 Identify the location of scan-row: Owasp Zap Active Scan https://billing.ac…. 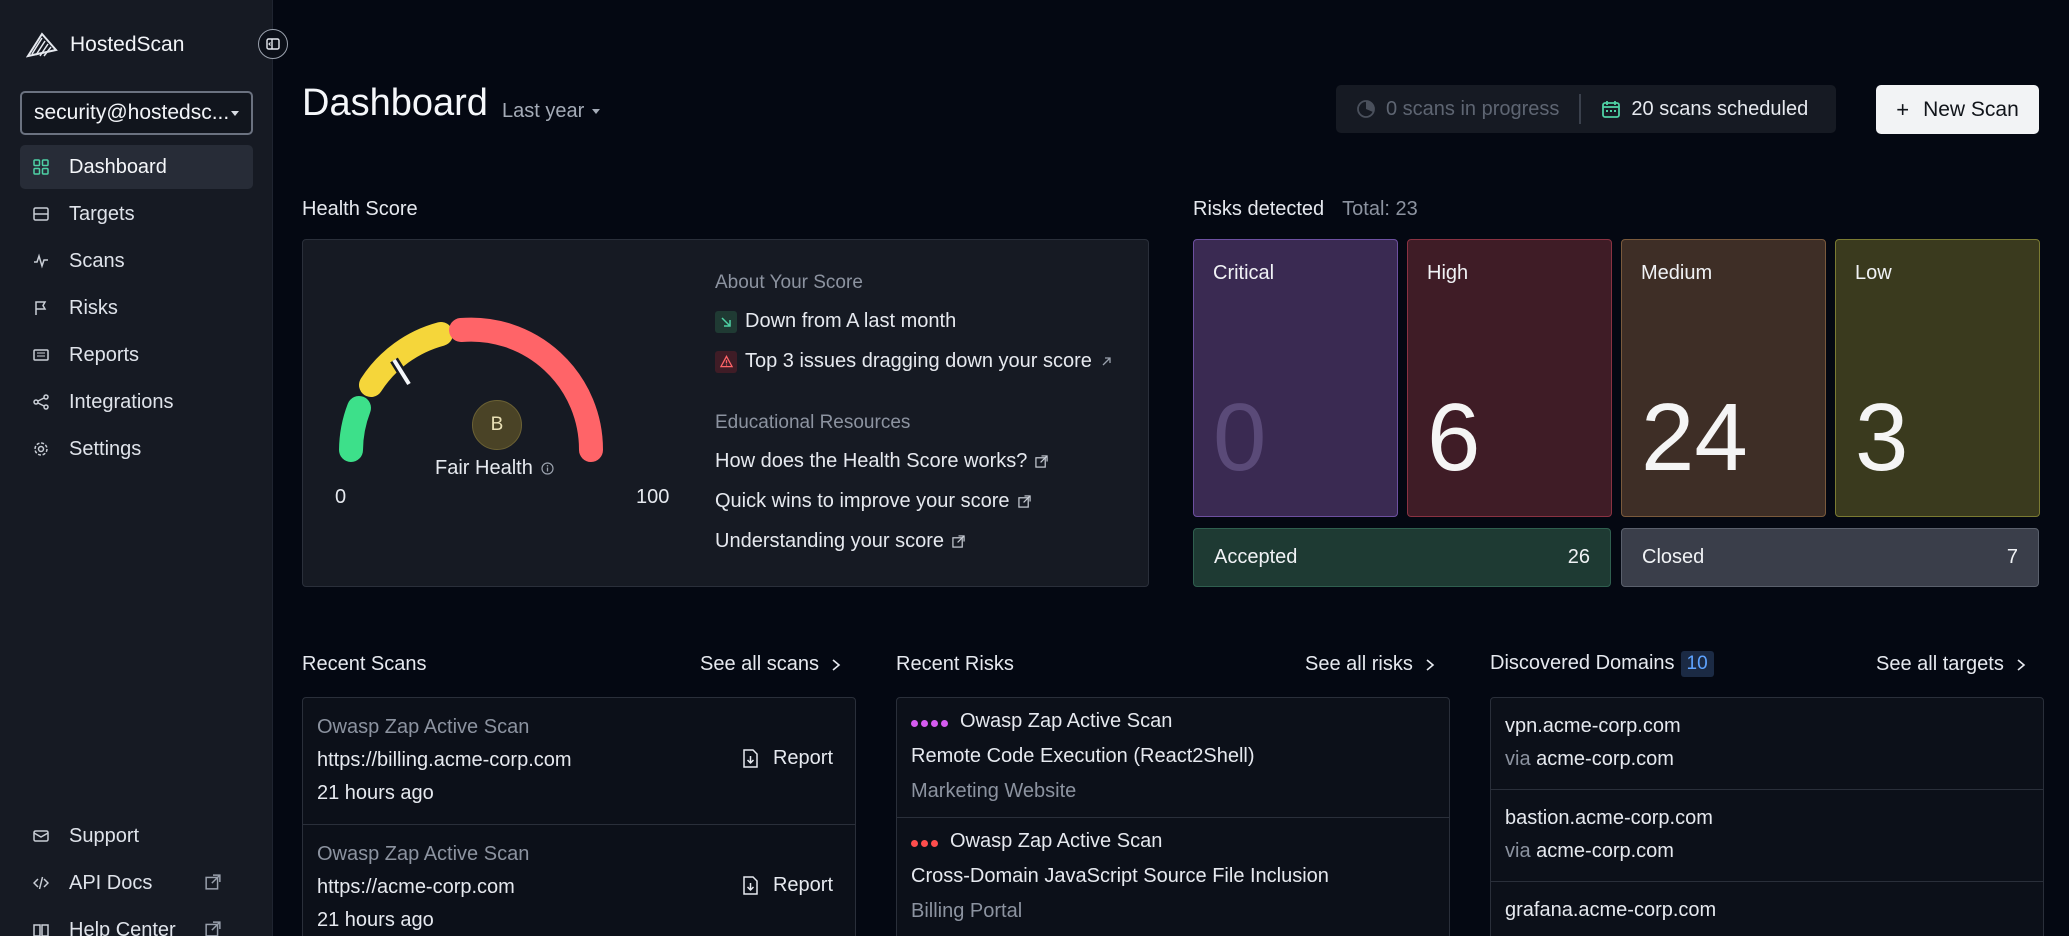
(579, 761).